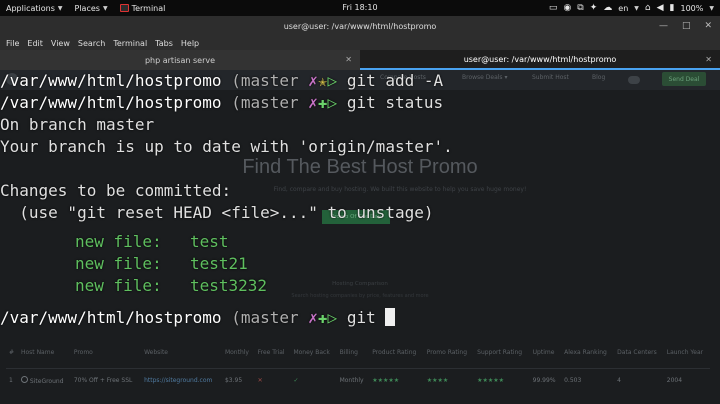  What do you see at coordinates (395, 80) in the screenshot?
I see `command-text: git add -A` at bounding box center [395, 80].